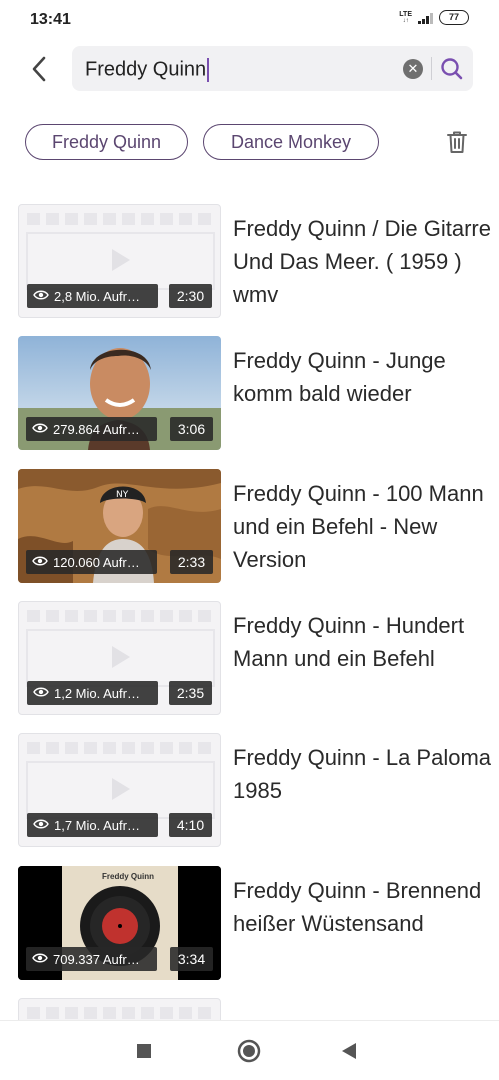  I want to click on search-divider, so click(431, 68).